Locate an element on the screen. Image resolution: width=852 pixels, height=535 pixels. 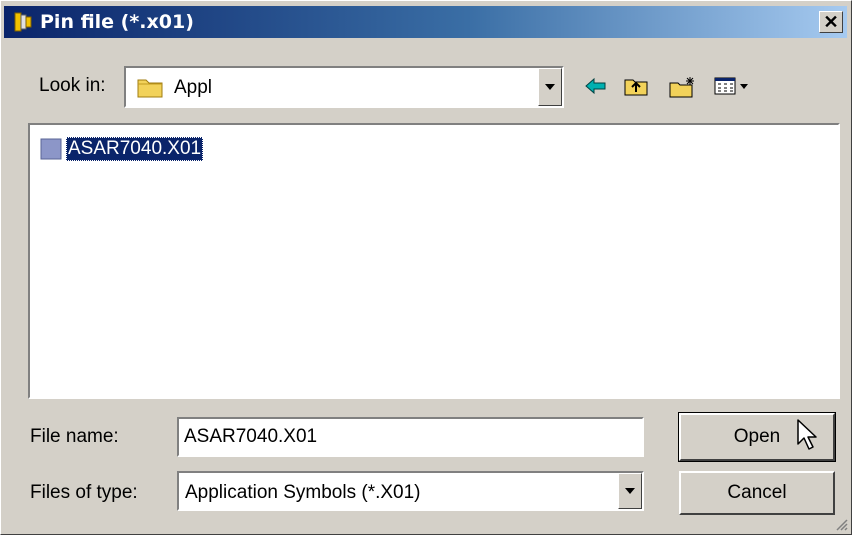
back-icon is located at coordinates (596, 86).